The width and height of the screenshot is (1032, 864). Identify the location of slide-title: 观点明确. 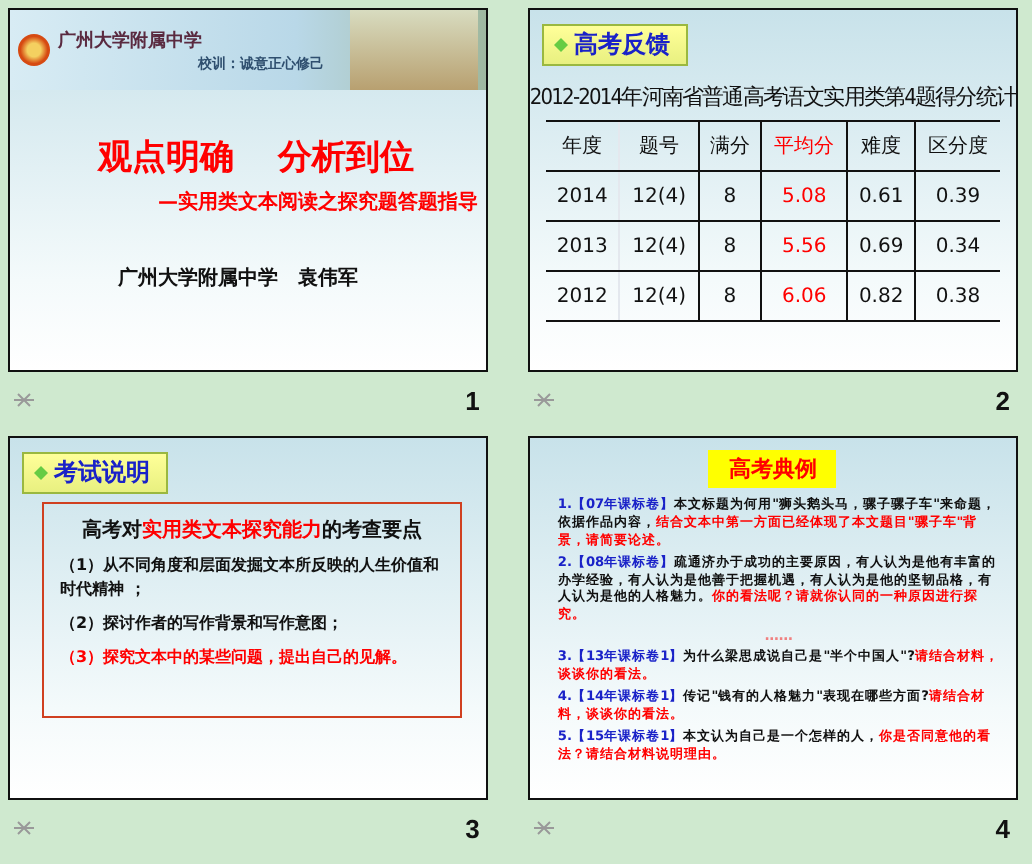
(166, 158).